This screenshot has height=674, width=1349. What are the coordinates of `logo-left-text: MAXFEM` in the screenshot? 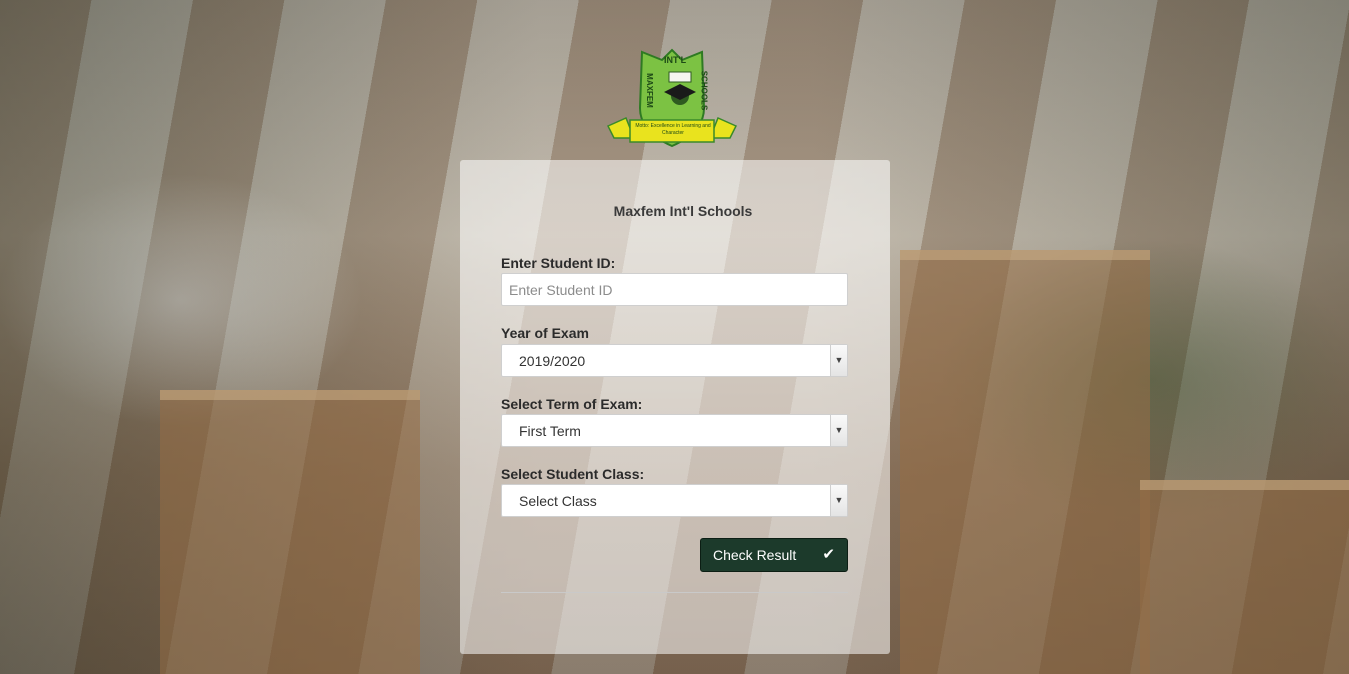 It's located at (649, 90).